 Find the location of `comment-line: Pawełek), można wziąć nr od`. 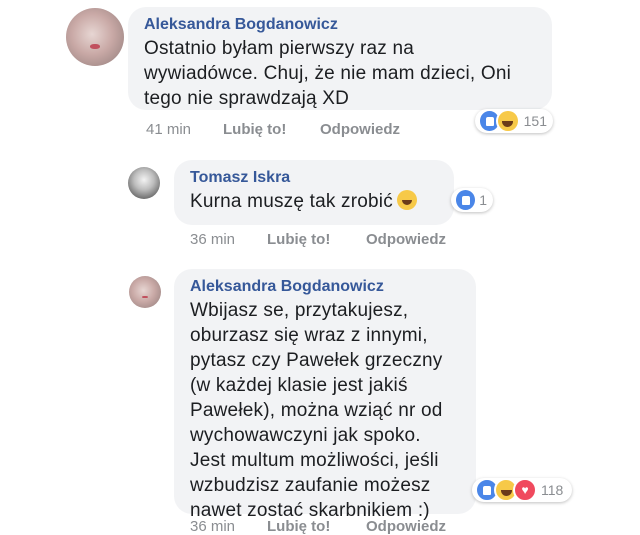

comment-line: Pawełek), można wziąć nr od is located at coordinates (316, 410).